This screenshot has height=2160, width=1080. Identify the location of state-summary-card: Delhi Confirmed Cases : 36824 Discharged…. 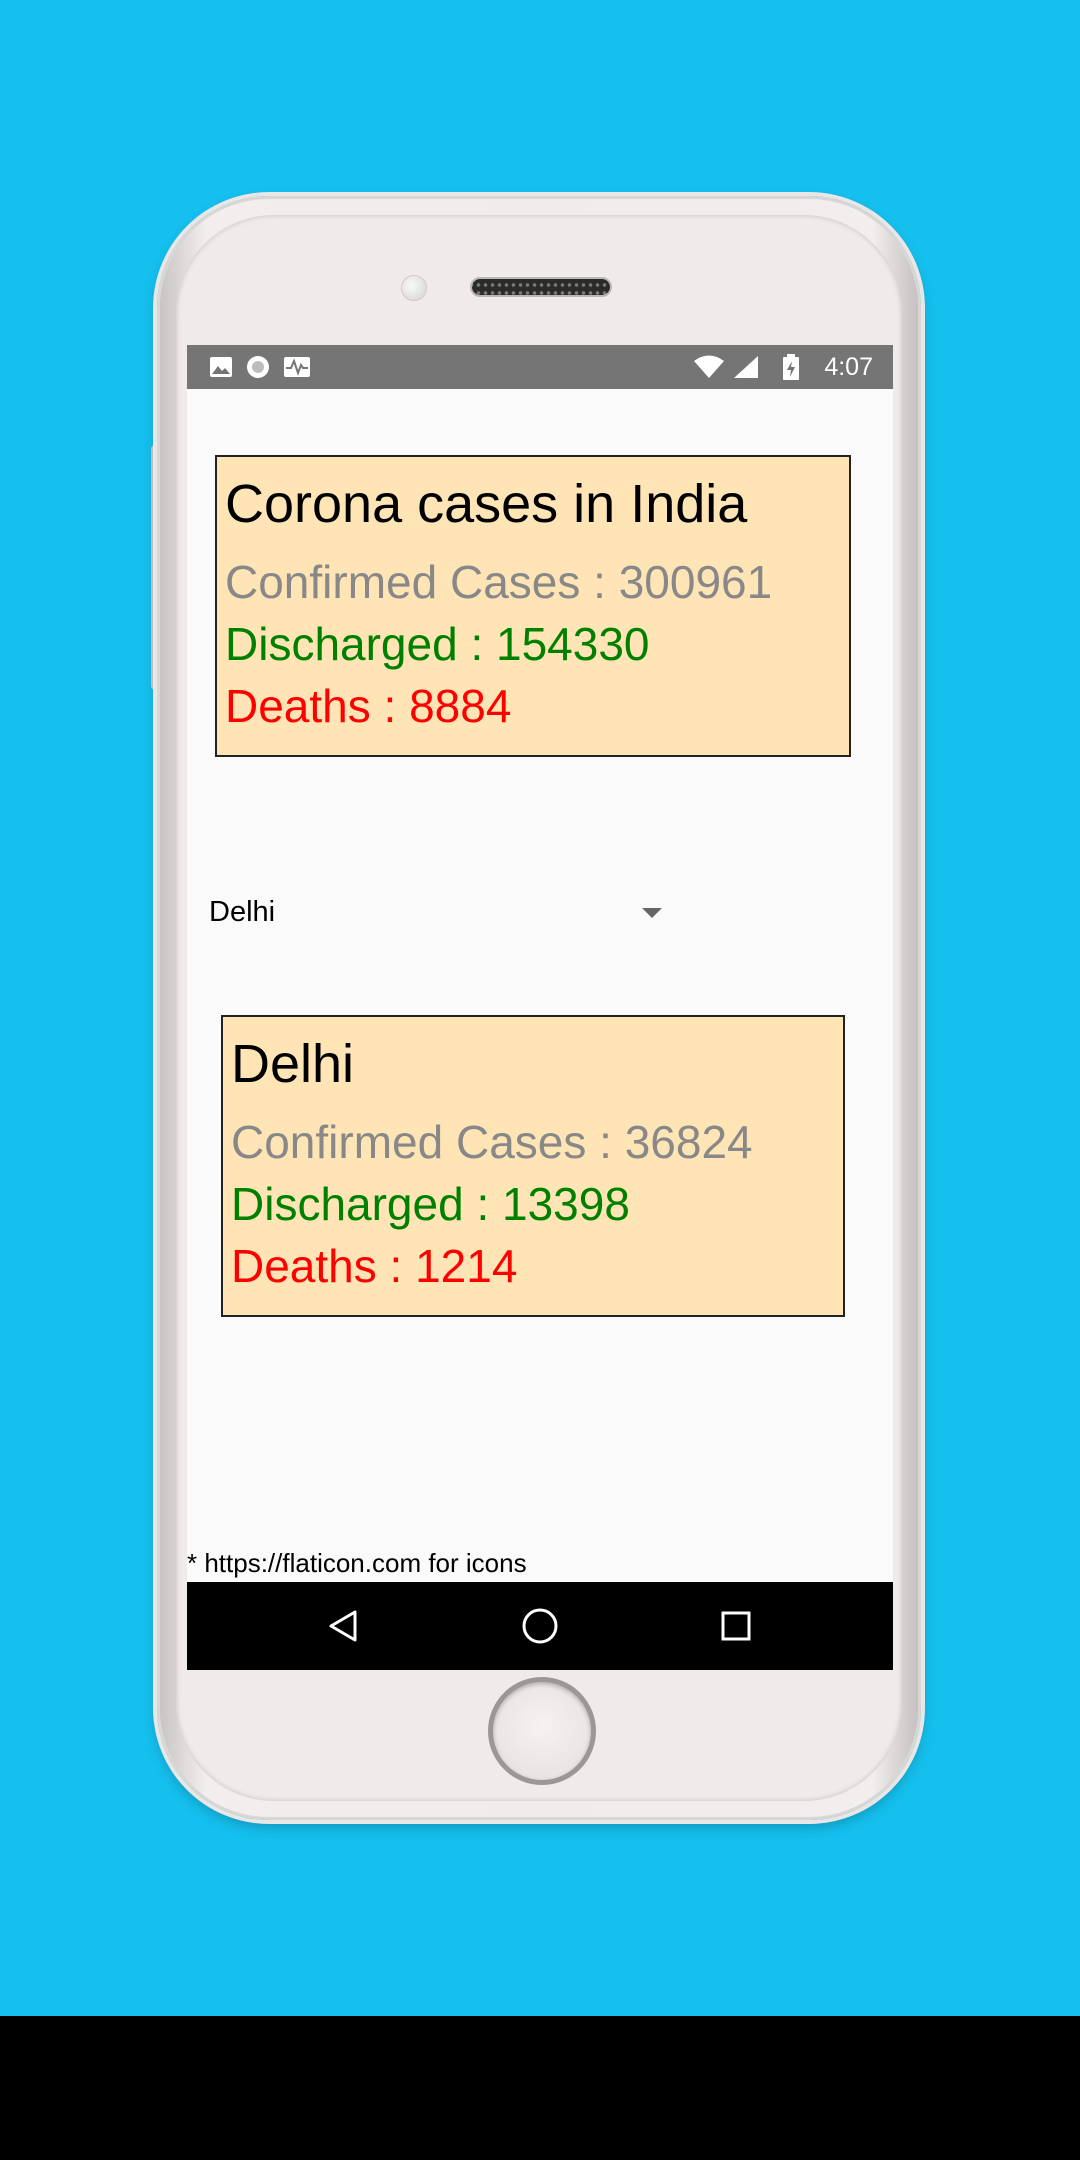
(533, 1166).